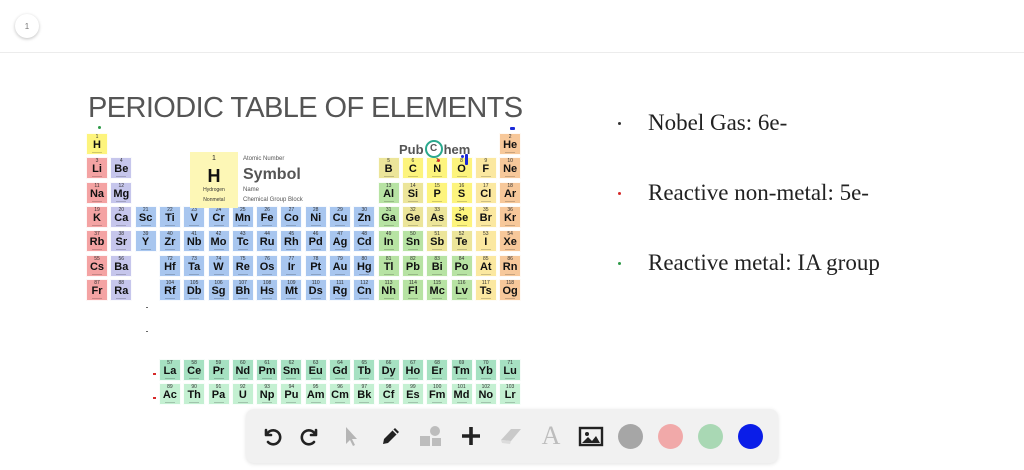 This screenshot has width=1024, height=470. Describe the element at coordinates (412, 242) in the screenshot. I see `element-symbol: Sn` at that location.